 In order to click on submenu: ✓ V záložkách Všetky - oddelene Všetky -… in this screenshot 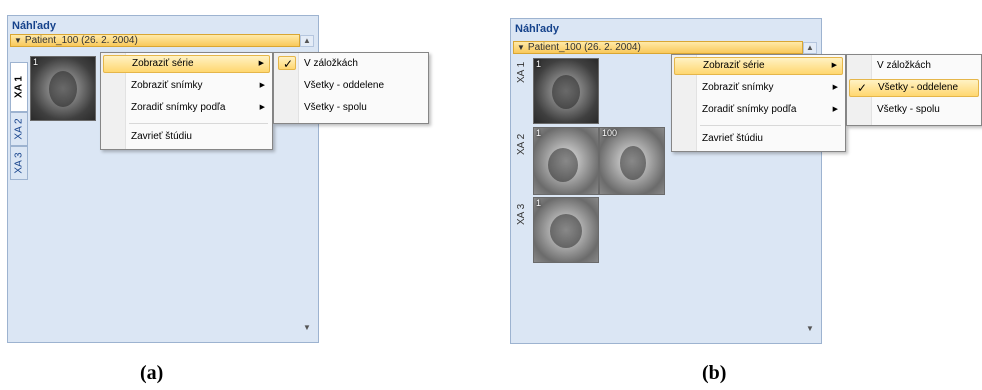, I will do `click(351, 88)`.